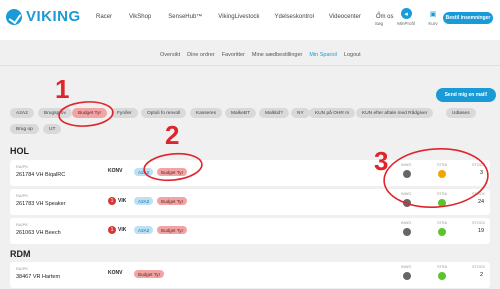 The height and width of the screenshot is (289, 500). I want to click on search-link: ⌕ Søg, so click(379, 17).